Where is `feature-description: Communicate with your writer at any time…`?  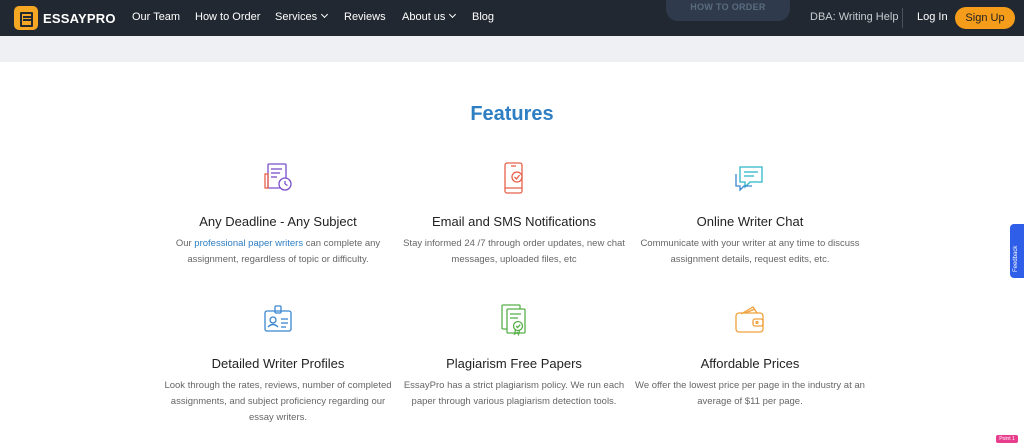 feature-description: Communicate with your writer at any time… is located at coordinates (750, 251).